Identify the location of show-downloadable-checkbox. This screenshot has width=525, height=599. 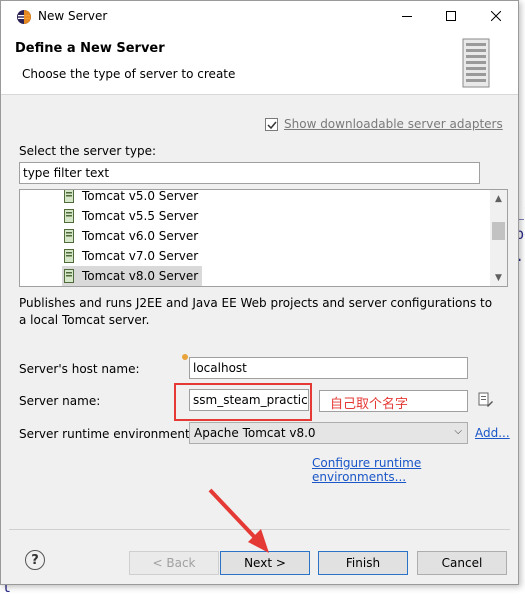
(271, 124).